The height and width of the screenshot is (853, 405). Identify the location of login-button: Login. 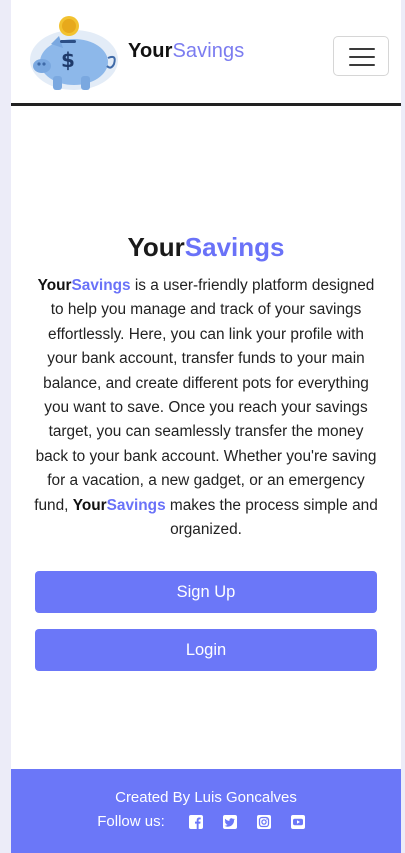
(206, 650).